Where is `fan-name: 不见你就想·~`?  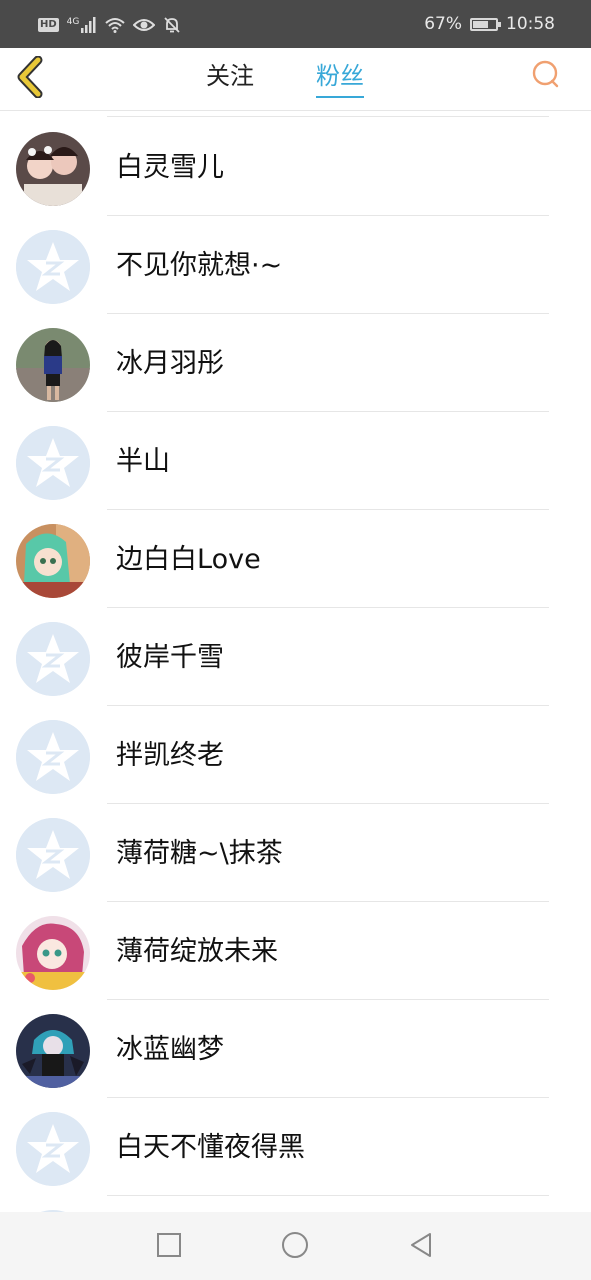
fan-name: 不见你就想·~ is located at coordinates (199, 265).